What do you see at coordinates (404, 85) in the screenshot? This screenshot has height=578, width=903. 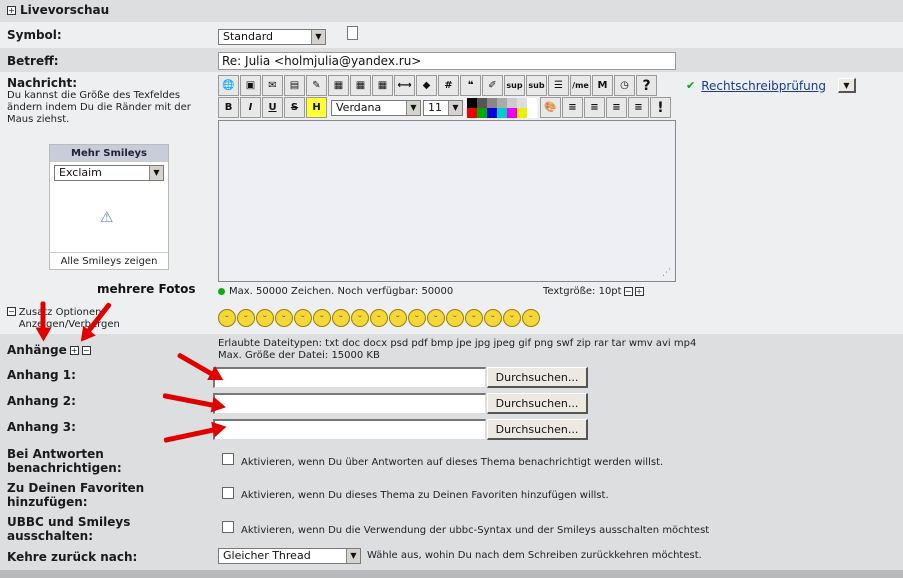 I see `horizontal-rule-icon: ⟷` at bounding box center [404, 85].